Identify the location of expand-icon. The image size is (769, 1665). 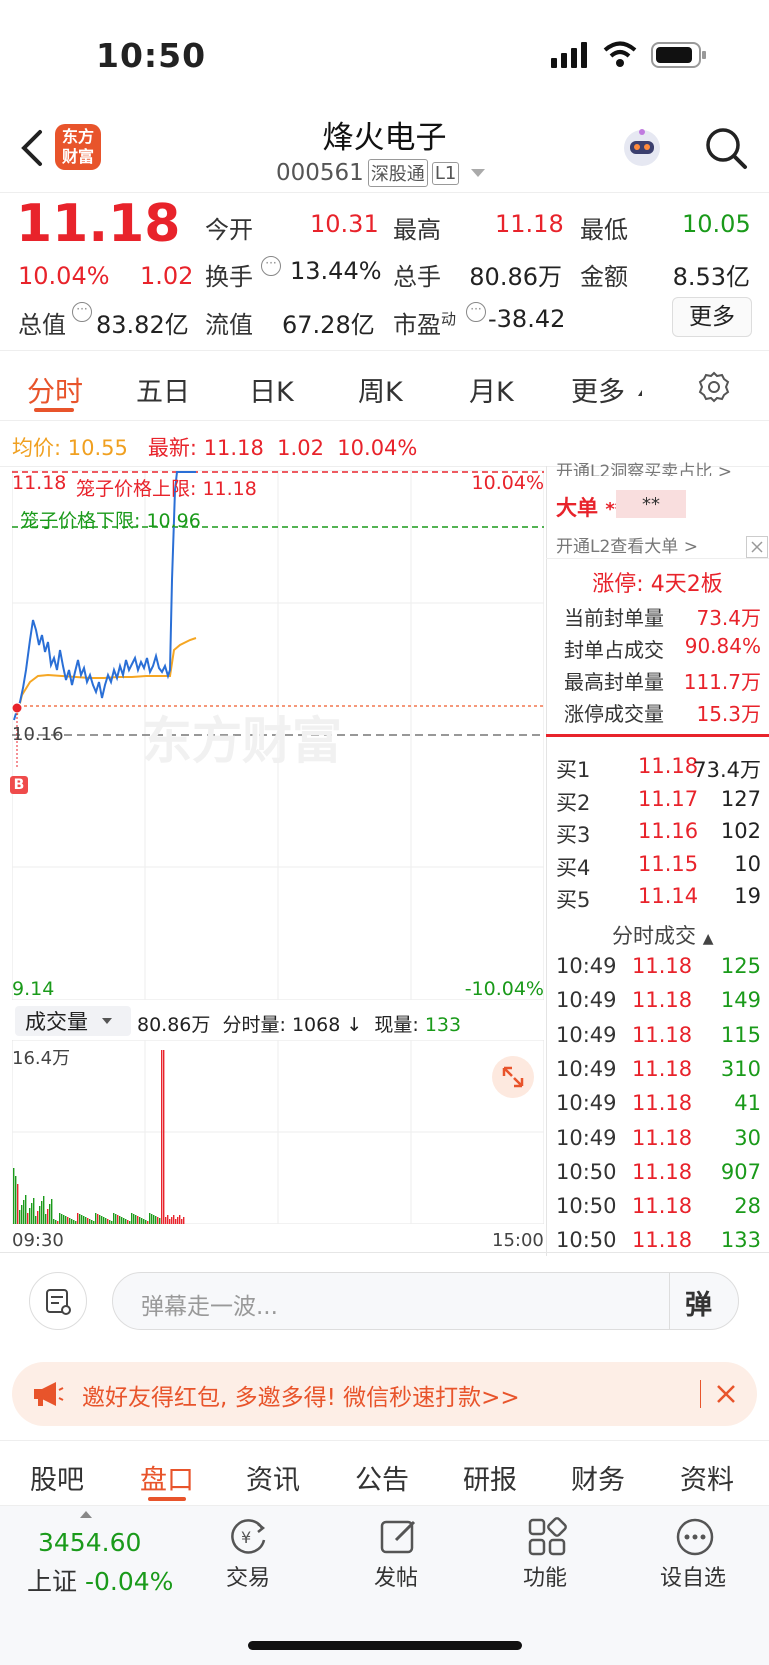
(513, 1077).